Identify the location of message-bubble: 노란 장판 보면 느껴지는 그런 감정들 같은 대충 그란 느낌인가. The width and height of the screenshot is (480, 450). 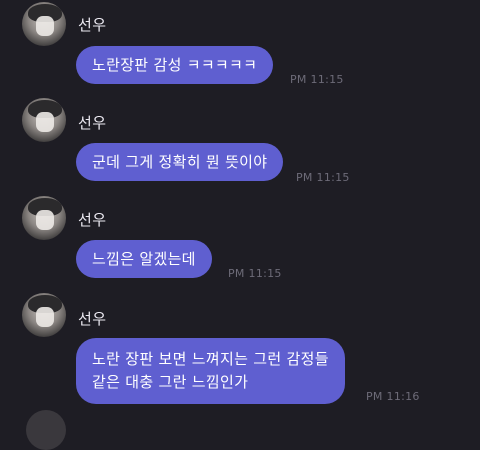
(210, 371).